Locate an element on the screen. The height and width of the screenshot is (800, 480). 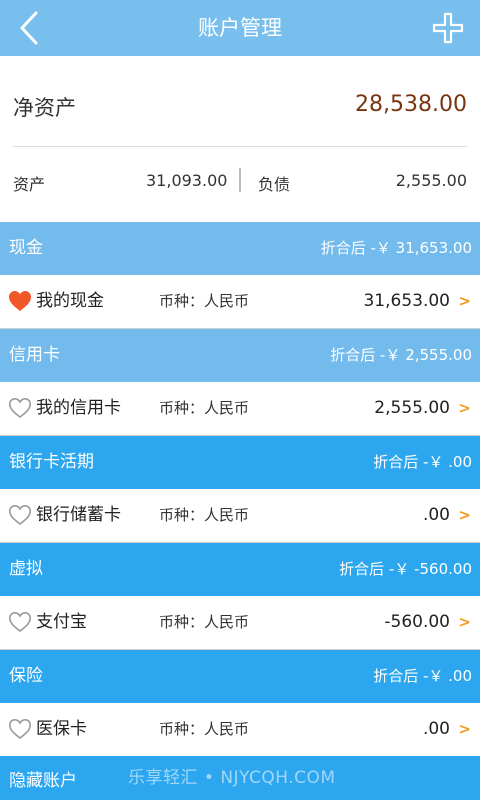
account-balance: 31,653.00 is located at coordinates (406, 301).